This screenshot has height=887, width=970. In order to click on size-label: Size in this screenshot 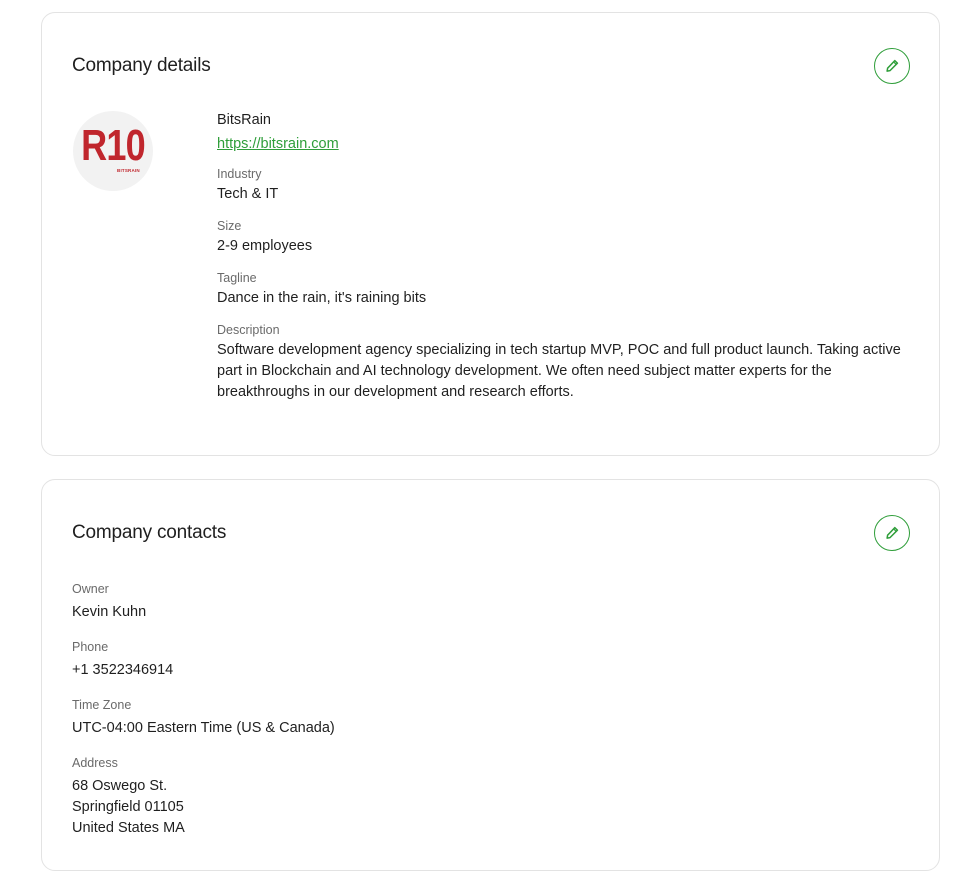, I will do `click(229, 226)`.